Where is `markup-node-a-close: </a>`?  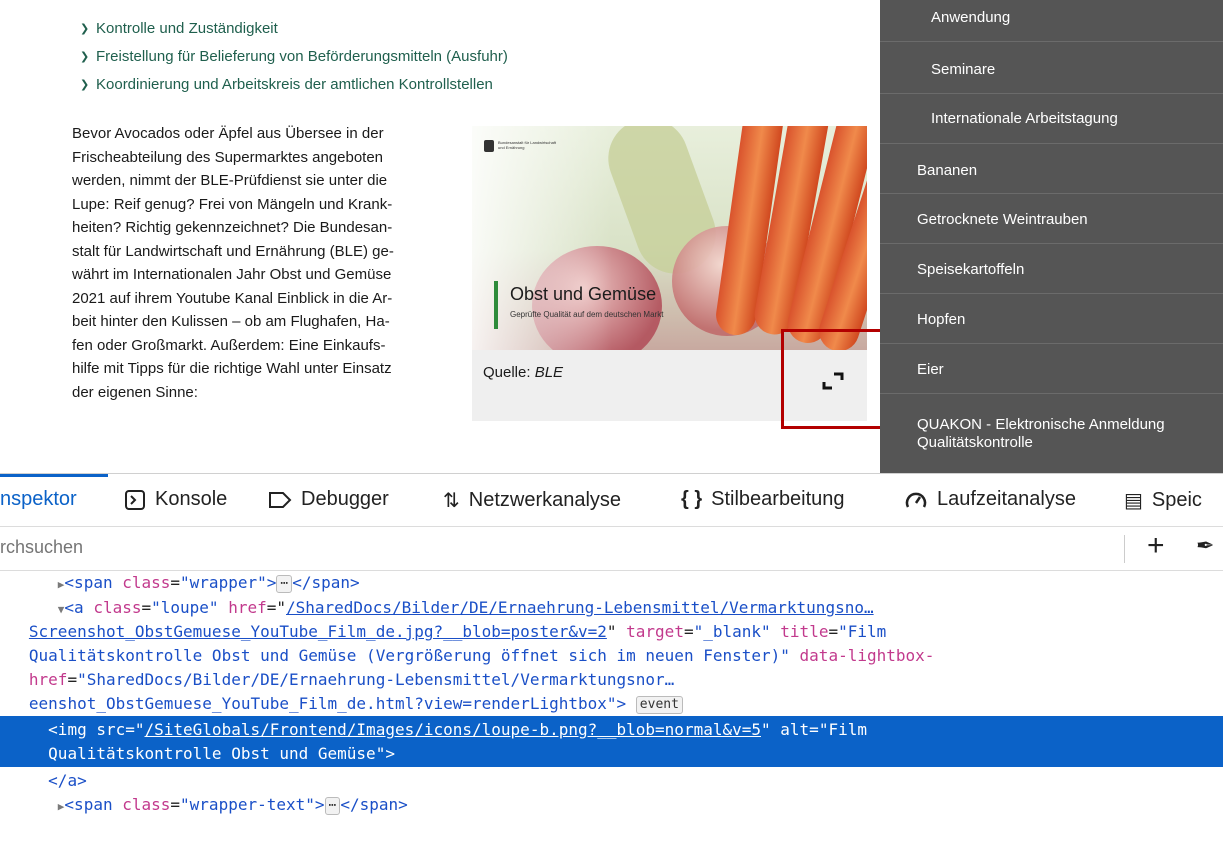
markup-node-a-close: </a> is located at coordinates (611, 781).